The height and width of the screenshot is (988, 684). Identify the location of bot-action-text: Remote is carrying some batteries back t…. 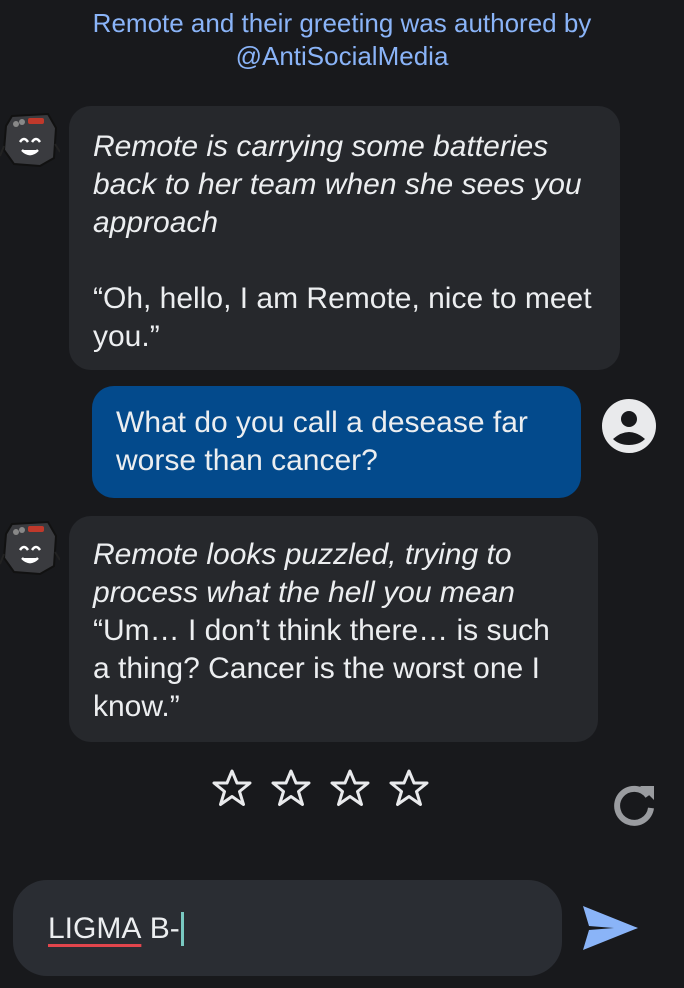
(341, 184).